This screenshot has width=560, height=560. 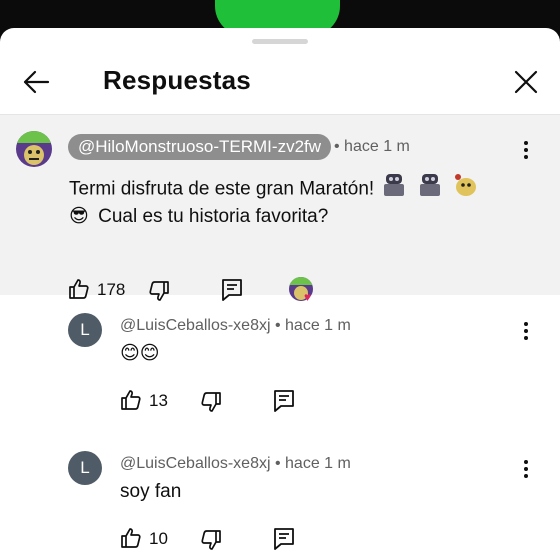 What do you see at coordinates (308, 297) in the screenshot?
I see `heart-icon: ♥` at bounding box center [308, 297].